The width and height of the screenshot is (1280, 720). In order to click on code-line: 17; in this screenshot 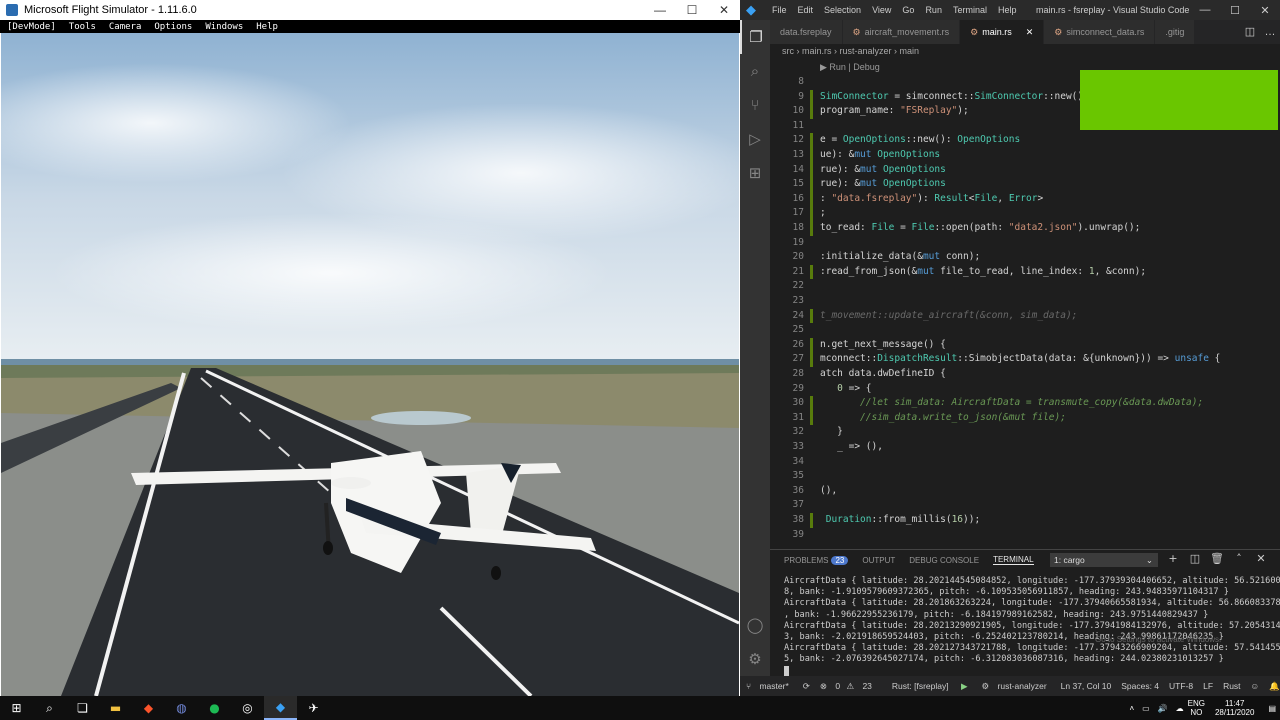, I will do `click(1025, 213)`.